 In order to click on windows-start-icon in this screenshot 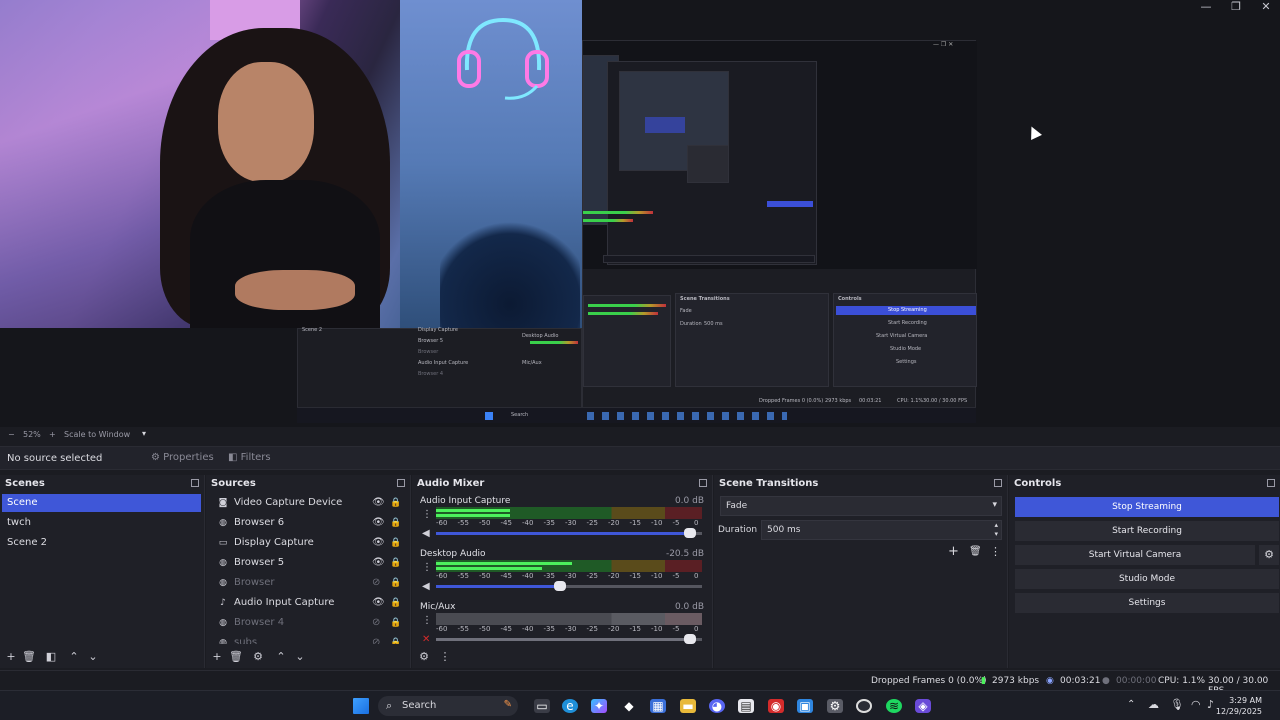, I will do `click(361, 706)`.